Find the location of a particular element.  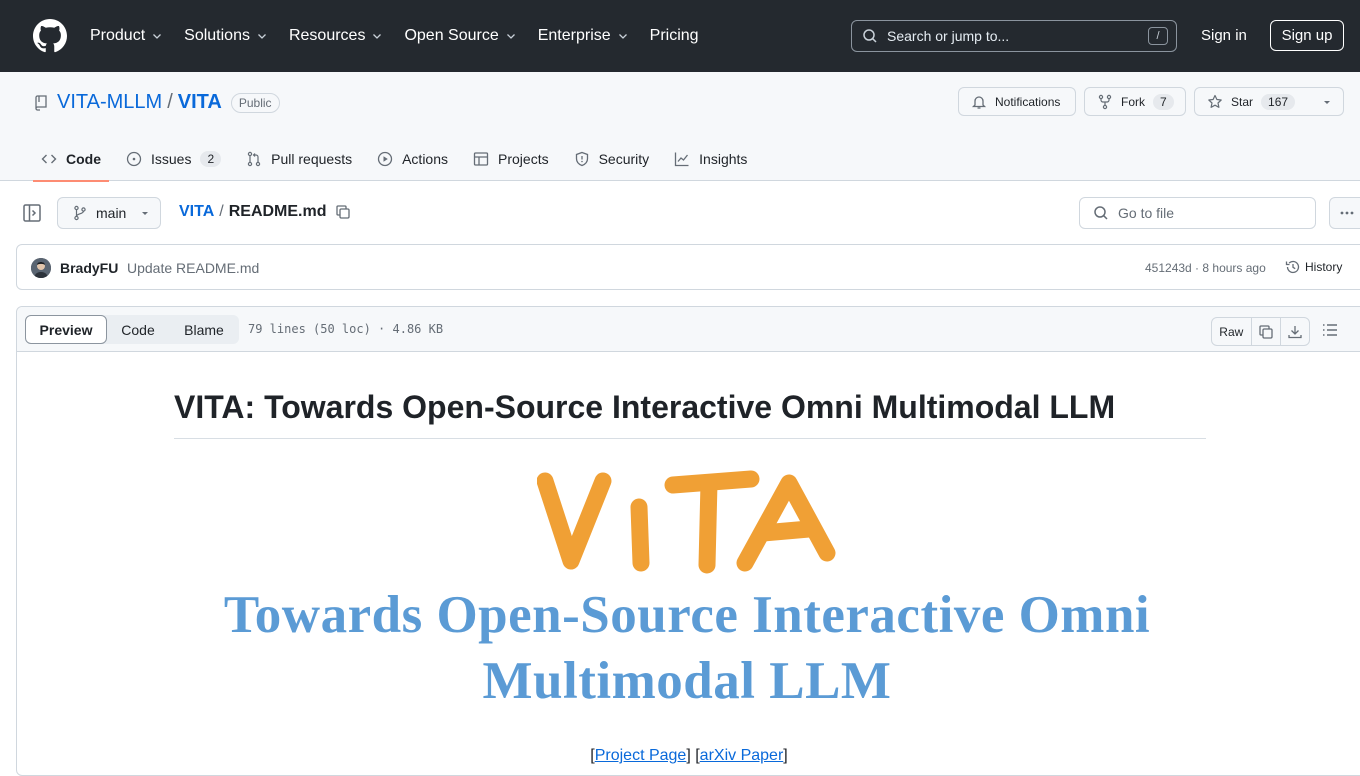

copy-icon is located at coordinates (1266, 331).